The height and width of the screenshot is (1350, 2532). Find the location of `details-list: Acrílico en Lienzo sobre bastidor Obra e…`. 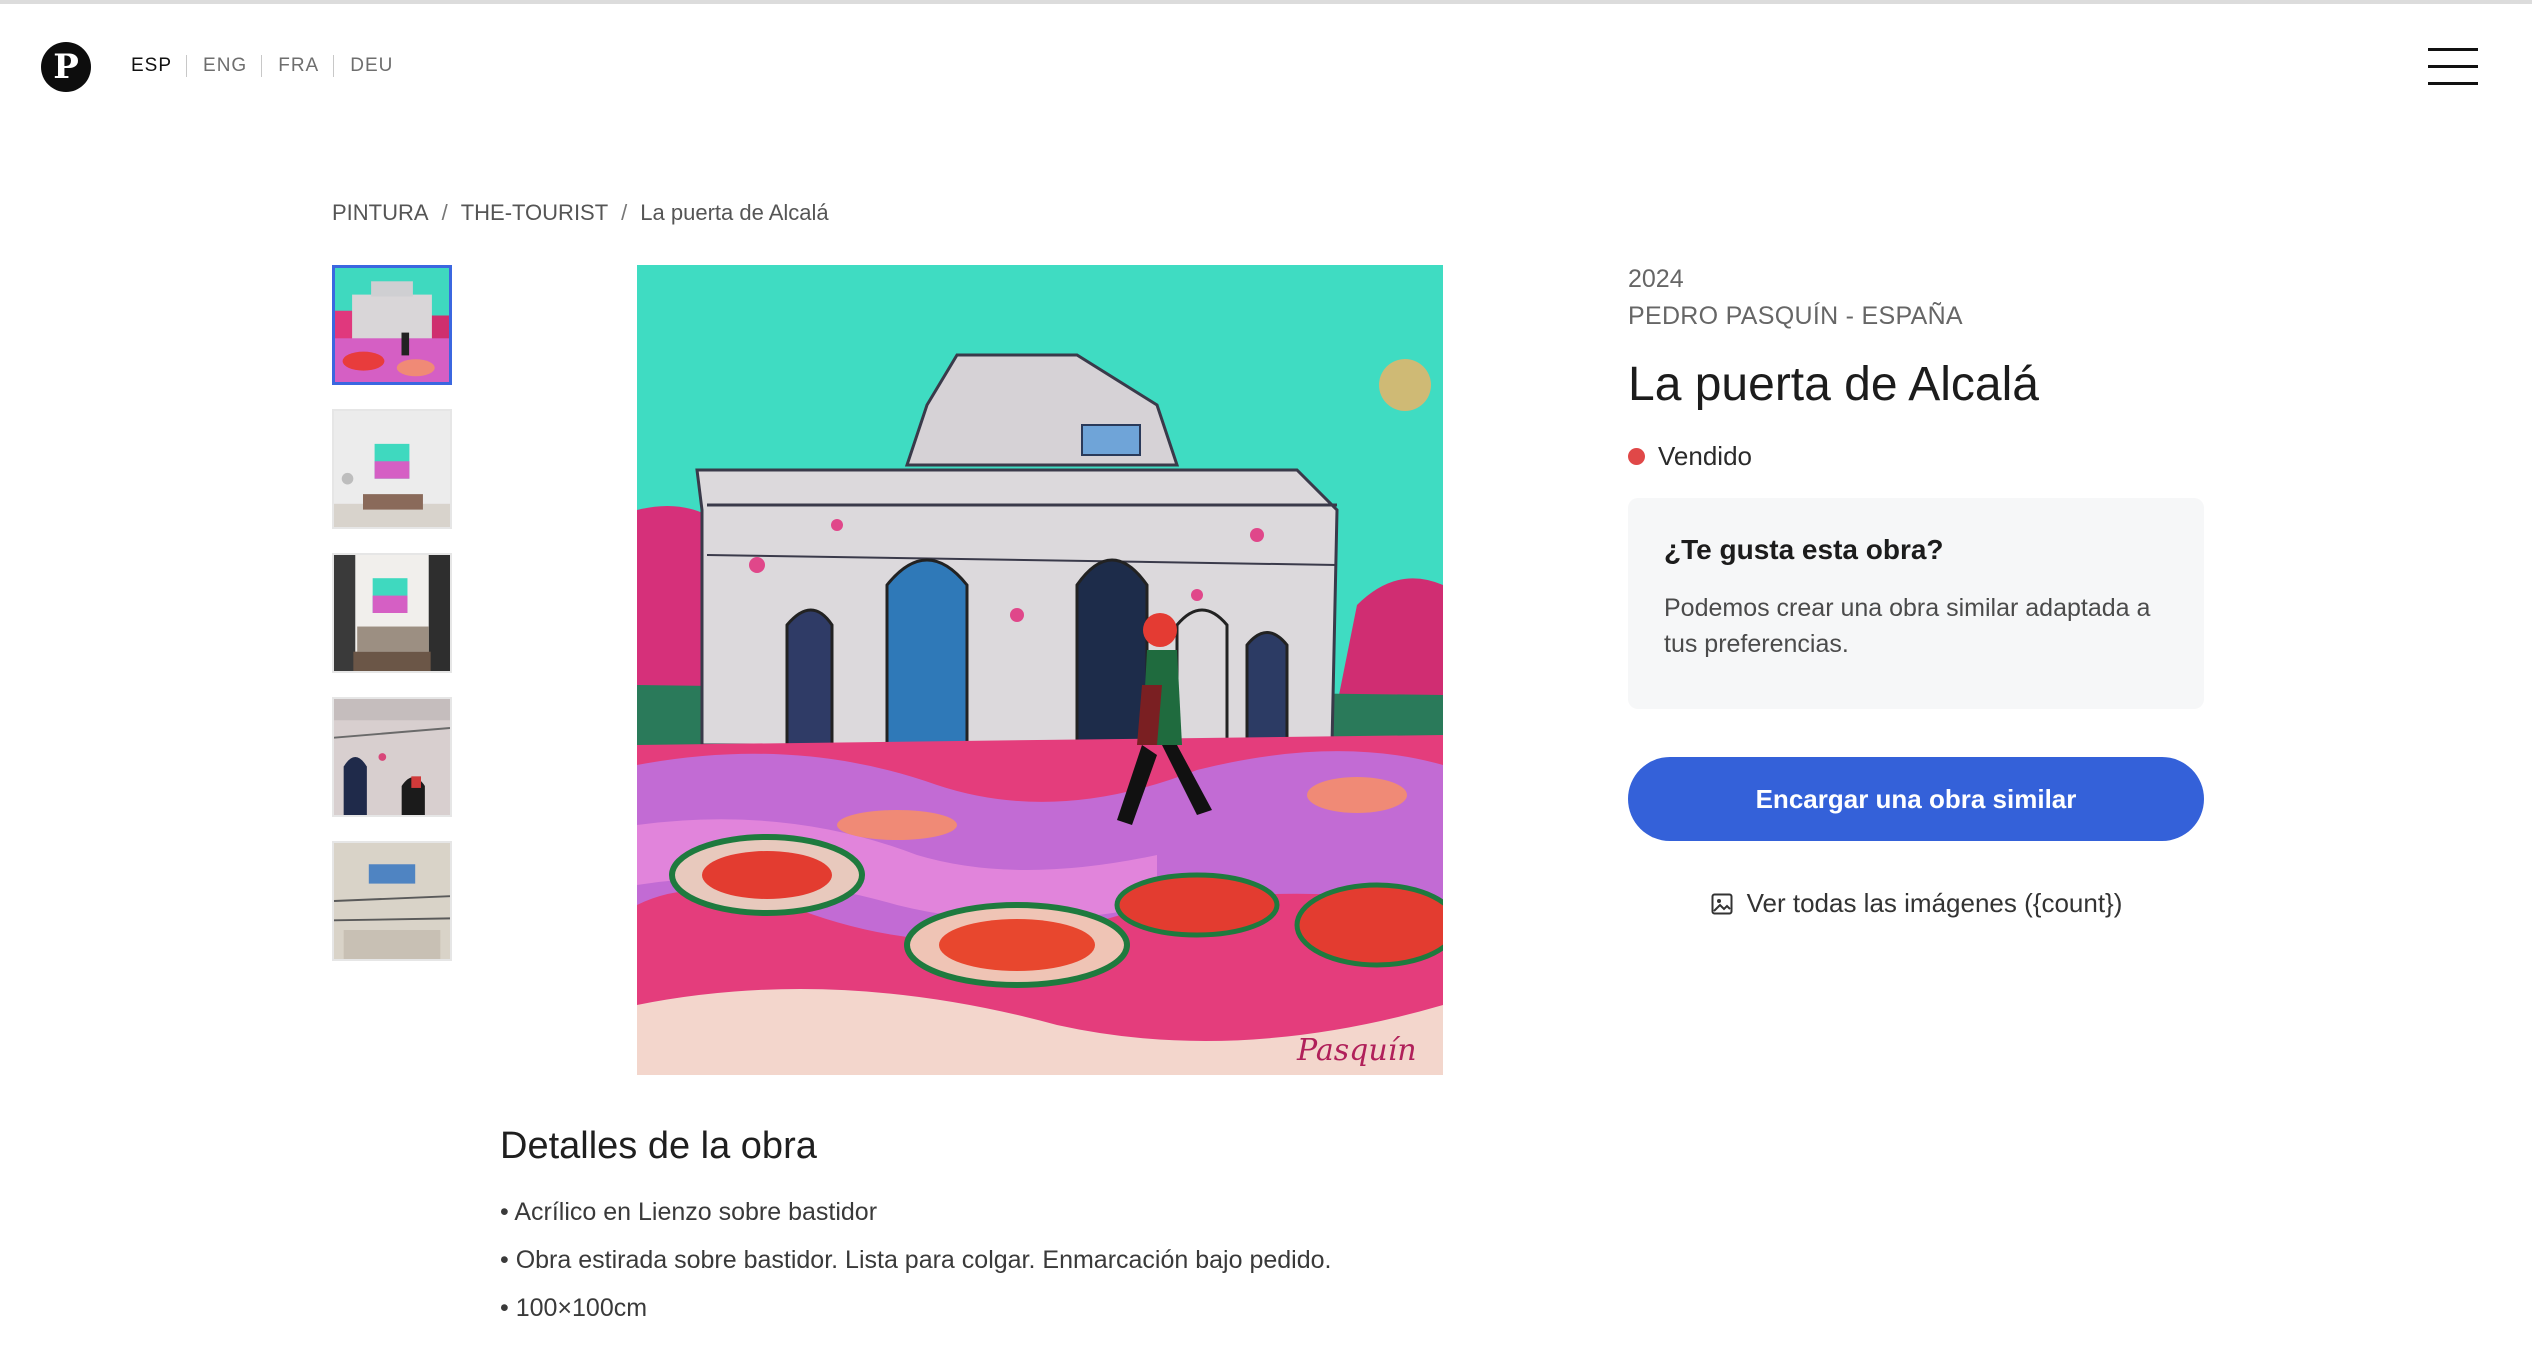

details-list: Acrílico en Lienzo sobre bastidor Obra e… is located at coordinates (915, 1268).